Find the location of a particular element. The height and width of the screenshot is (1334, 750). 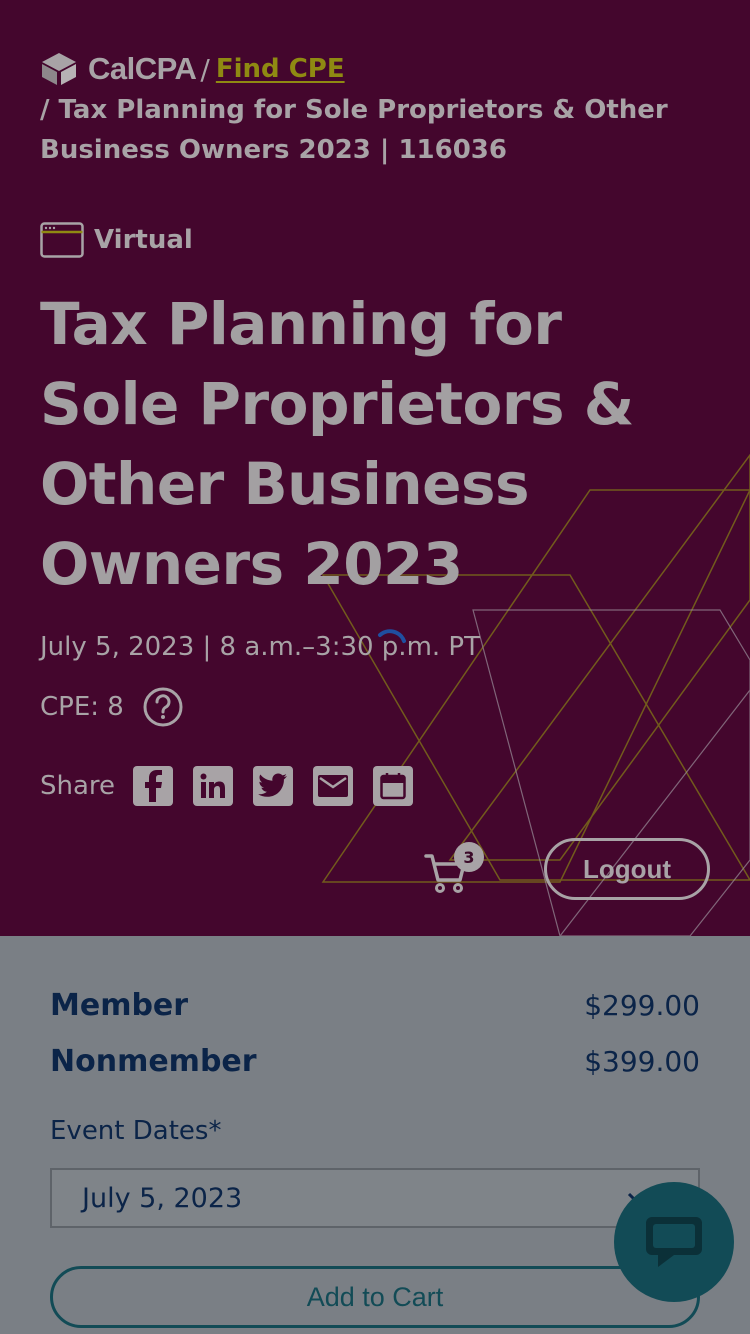

add-to-cart-button: Add to Cart is located at coordinates (375, 1297).